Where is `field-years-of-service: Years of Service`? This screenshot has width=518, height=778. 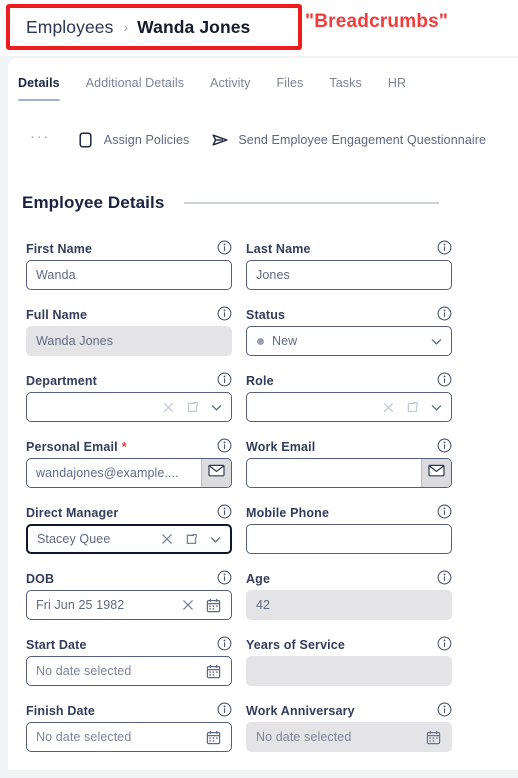 field-years-of-service: Years of Service is located at coordinates (349, 660).